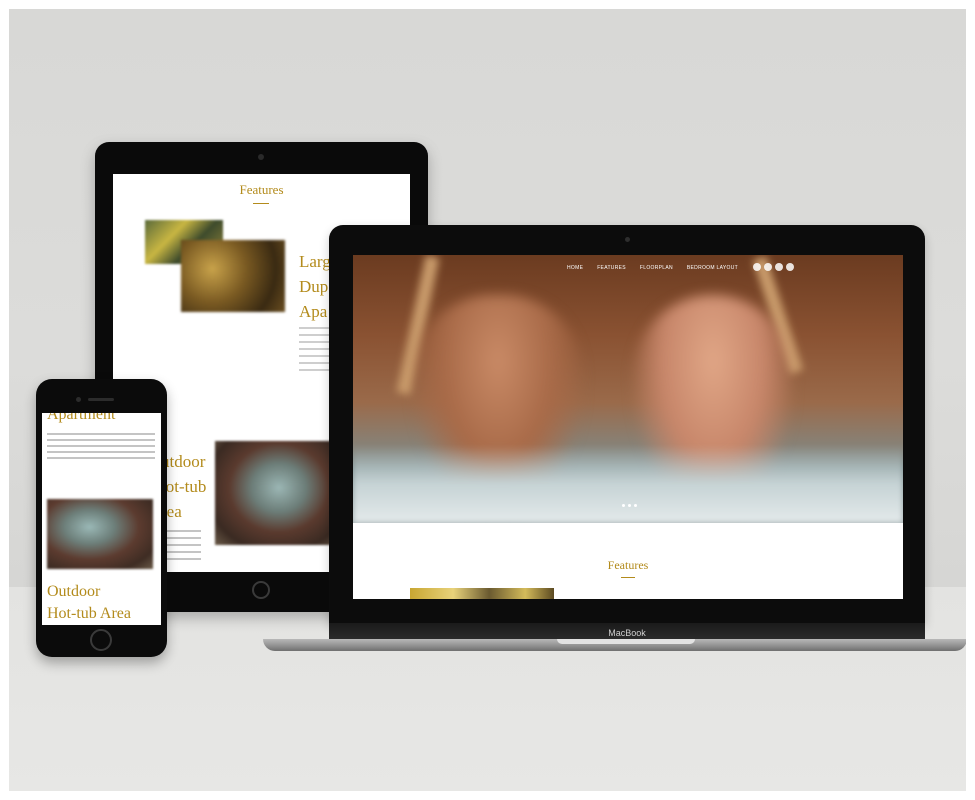 The height and width of the screenshot is (800, 975). Describe the element at coordinates (273, 493) in the screenshot. I see `tablet-photo-hot-tub` at that location.